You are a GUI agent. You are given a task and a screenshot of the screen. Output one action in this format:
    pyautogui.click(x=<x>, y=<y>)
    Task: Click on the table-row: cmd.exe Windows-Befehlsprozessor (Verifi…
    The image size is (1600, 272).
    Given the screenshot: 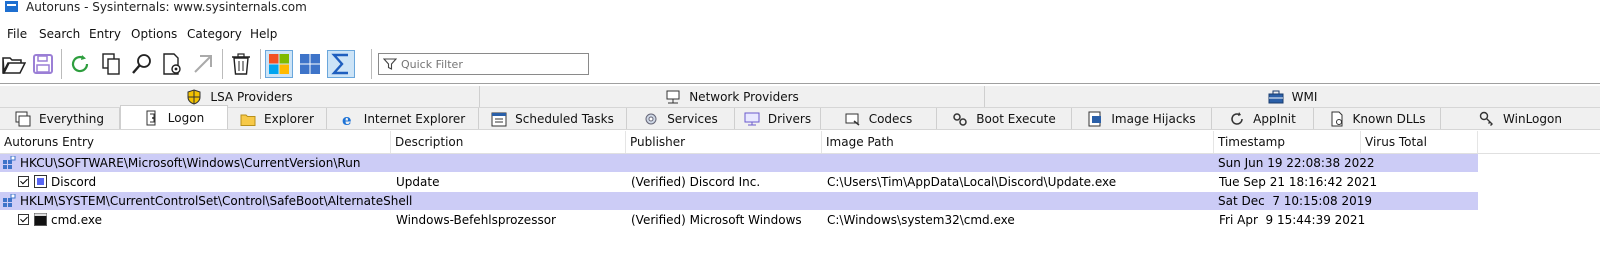 What is the action you would take?
    pyautogui.click(x=739, y=220)
    